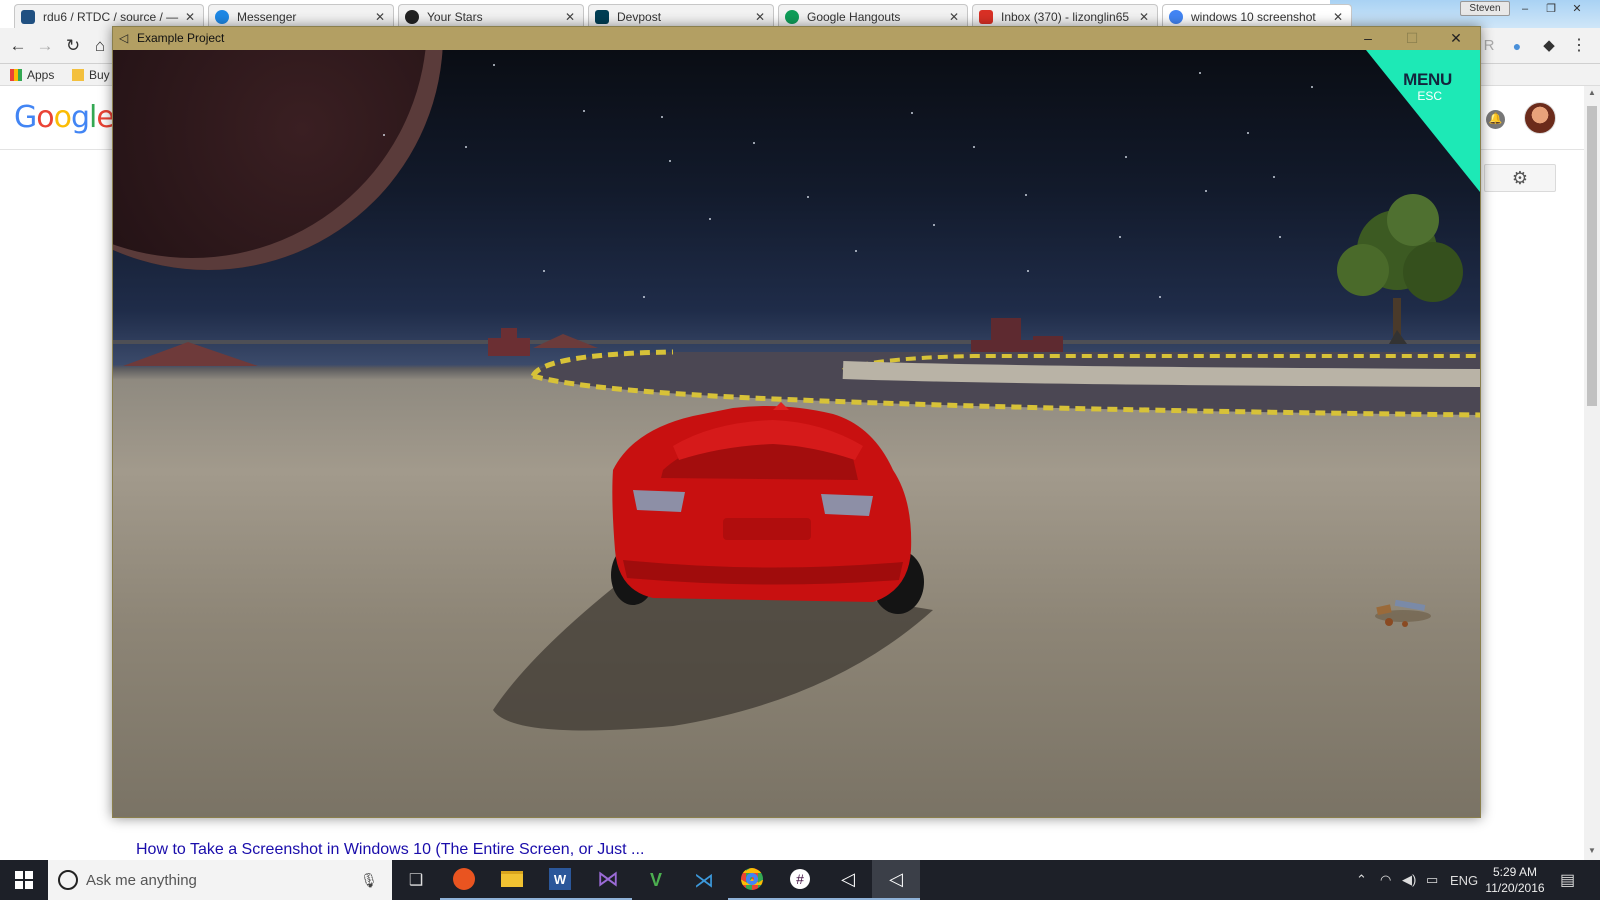  I want to click on taskbar-app-ubuntu, so click(464, 880).